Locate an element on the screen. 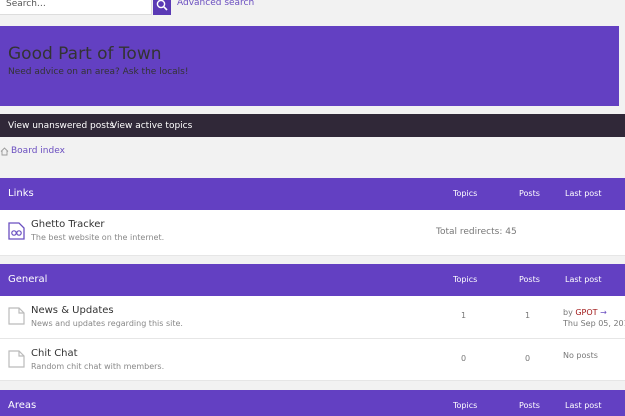  goto-last-post-icon: → is located at coordinates (603, 312).